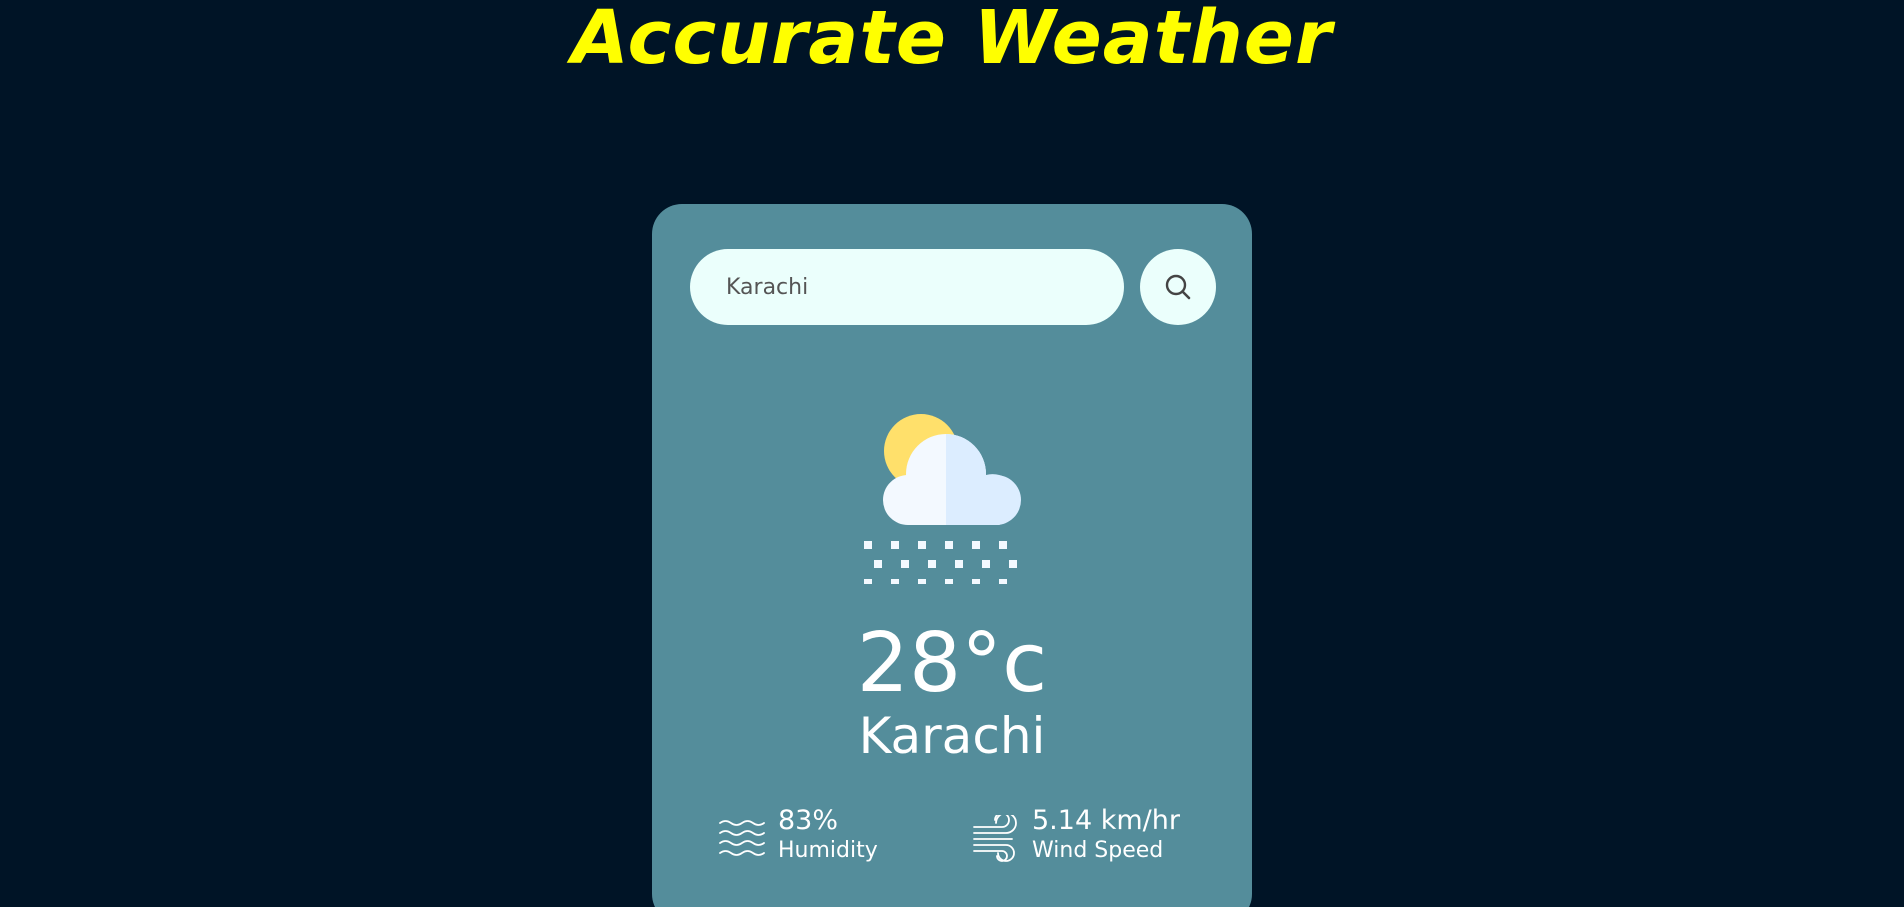 This screenshot has width=1904, height=907. Describe the element at coordinates (907, 287) in the screenshot. I see `city-search-input` at that location.